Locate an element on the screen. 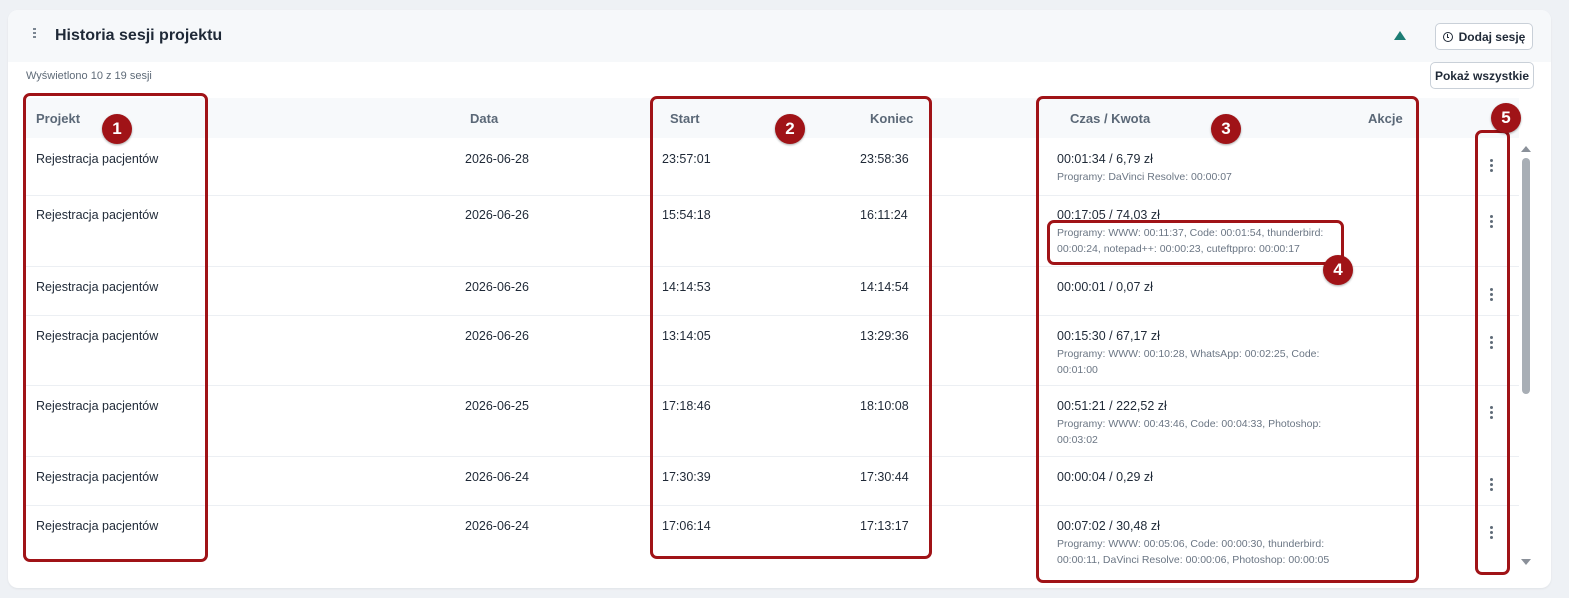 This screenshot has width=1569, height=598. add-session-label: Dodaj sesję is located at coordinates (1492, 36).